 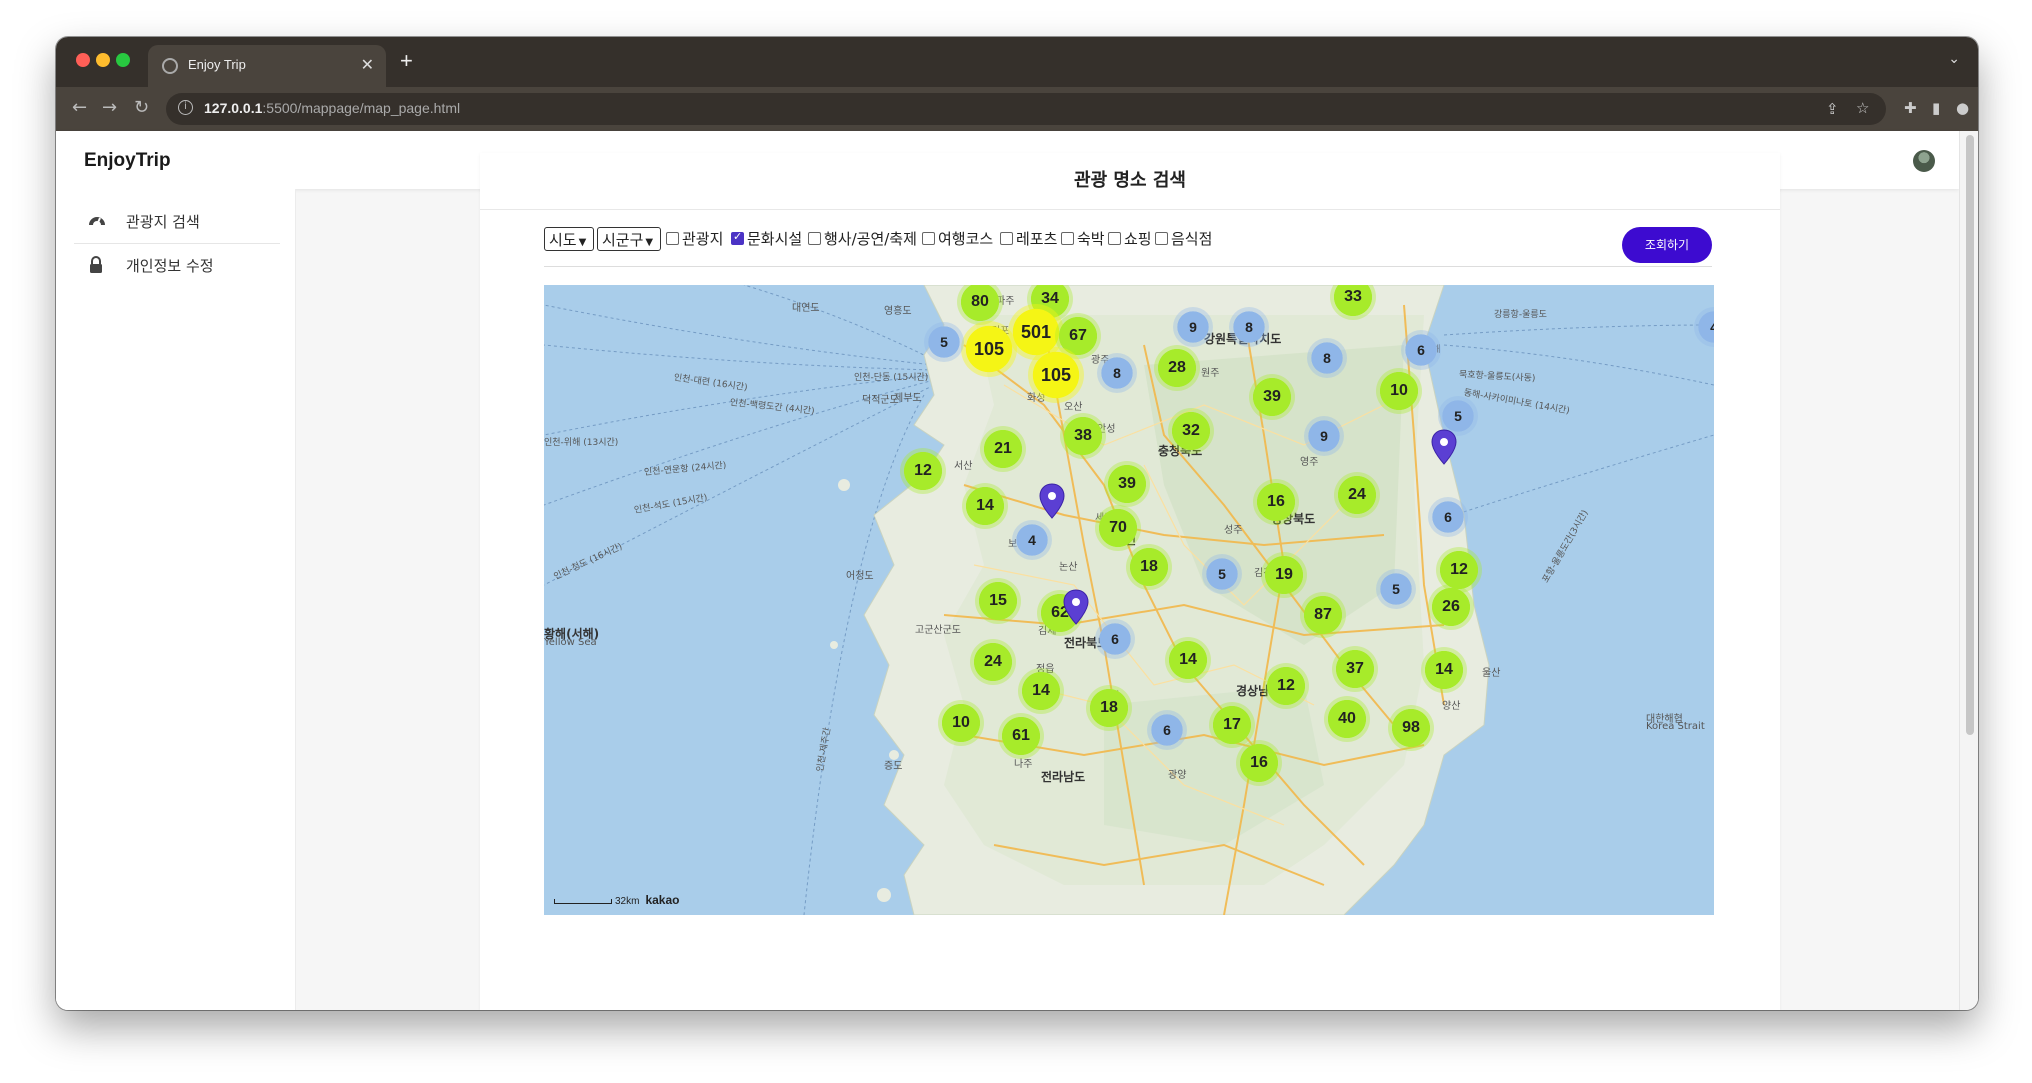 I want to click on map-cluster-marker: 70, so click(x=1118, y=528).